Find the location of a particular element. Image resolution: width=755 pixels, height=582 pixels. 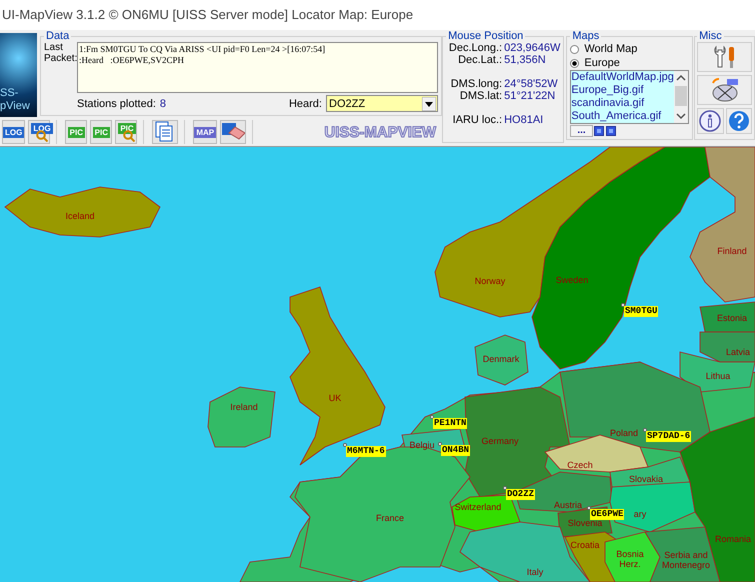

coordinate-label: IARU loc.: is located at coordinates (477, 120).